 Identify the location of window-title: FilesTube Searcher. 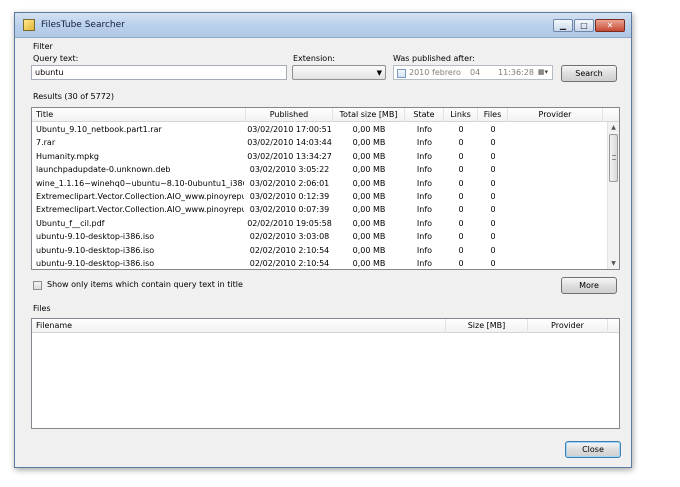
(83, 25).